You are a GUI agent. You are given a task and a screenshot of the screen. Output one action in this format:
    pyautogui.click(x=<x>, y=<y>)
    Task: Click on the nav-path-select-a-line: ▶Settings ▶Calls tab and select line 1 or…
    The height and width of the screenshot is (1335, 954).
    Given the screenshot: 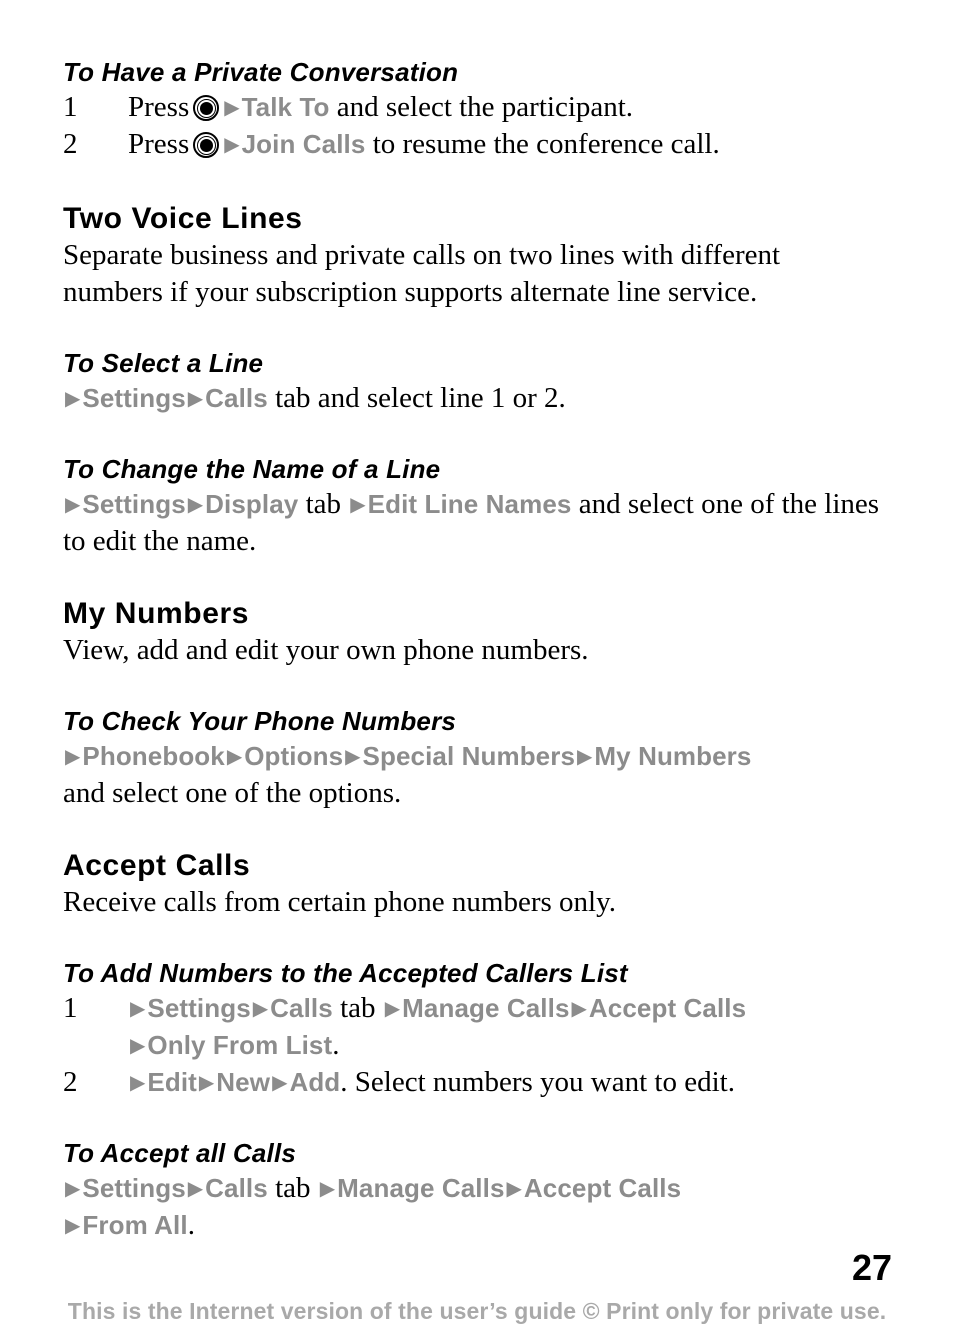 What is the action you would take?
    pyautogui.click(x=475, y=398)
    